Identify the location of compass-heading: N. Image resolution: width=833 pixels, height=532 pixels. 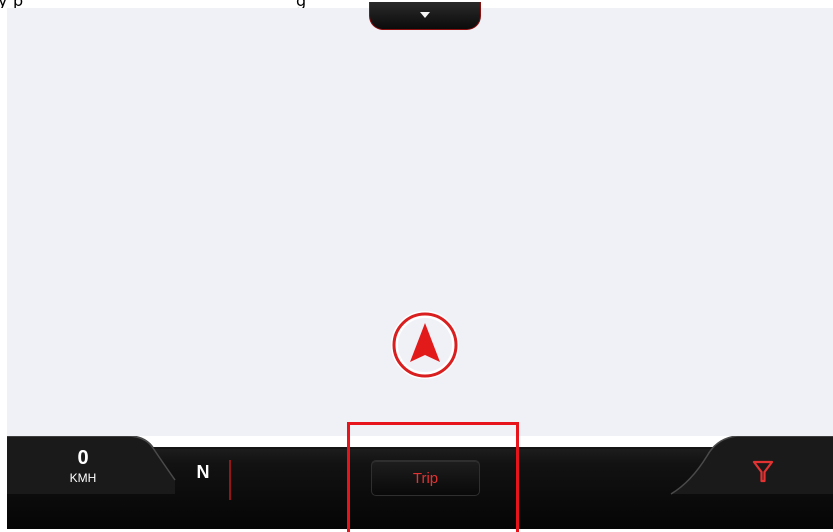
(203, 472).